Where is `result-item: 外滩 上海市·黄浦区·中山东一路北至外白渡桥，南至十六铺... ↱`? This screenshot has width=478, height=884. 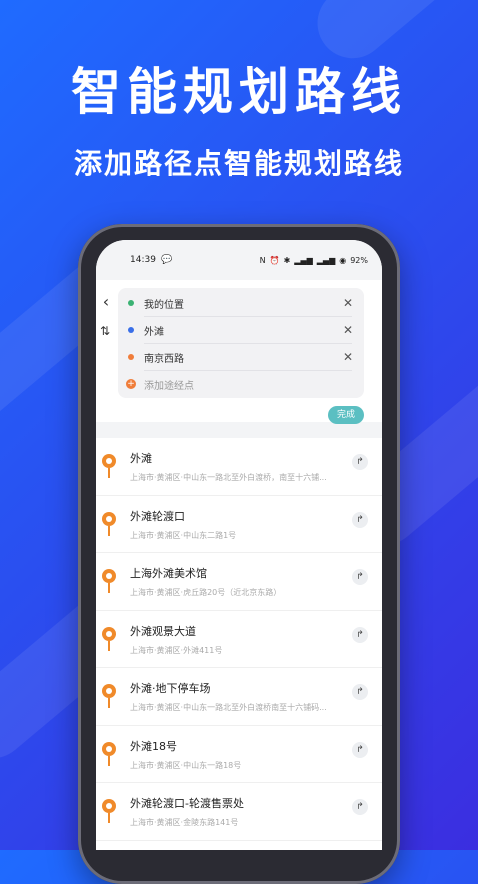 result-item: 外滩 上海市·黄浦区·中山东一路北至外白渡桥，南至十六铺... ↱ is located at coordinates (239, 467).